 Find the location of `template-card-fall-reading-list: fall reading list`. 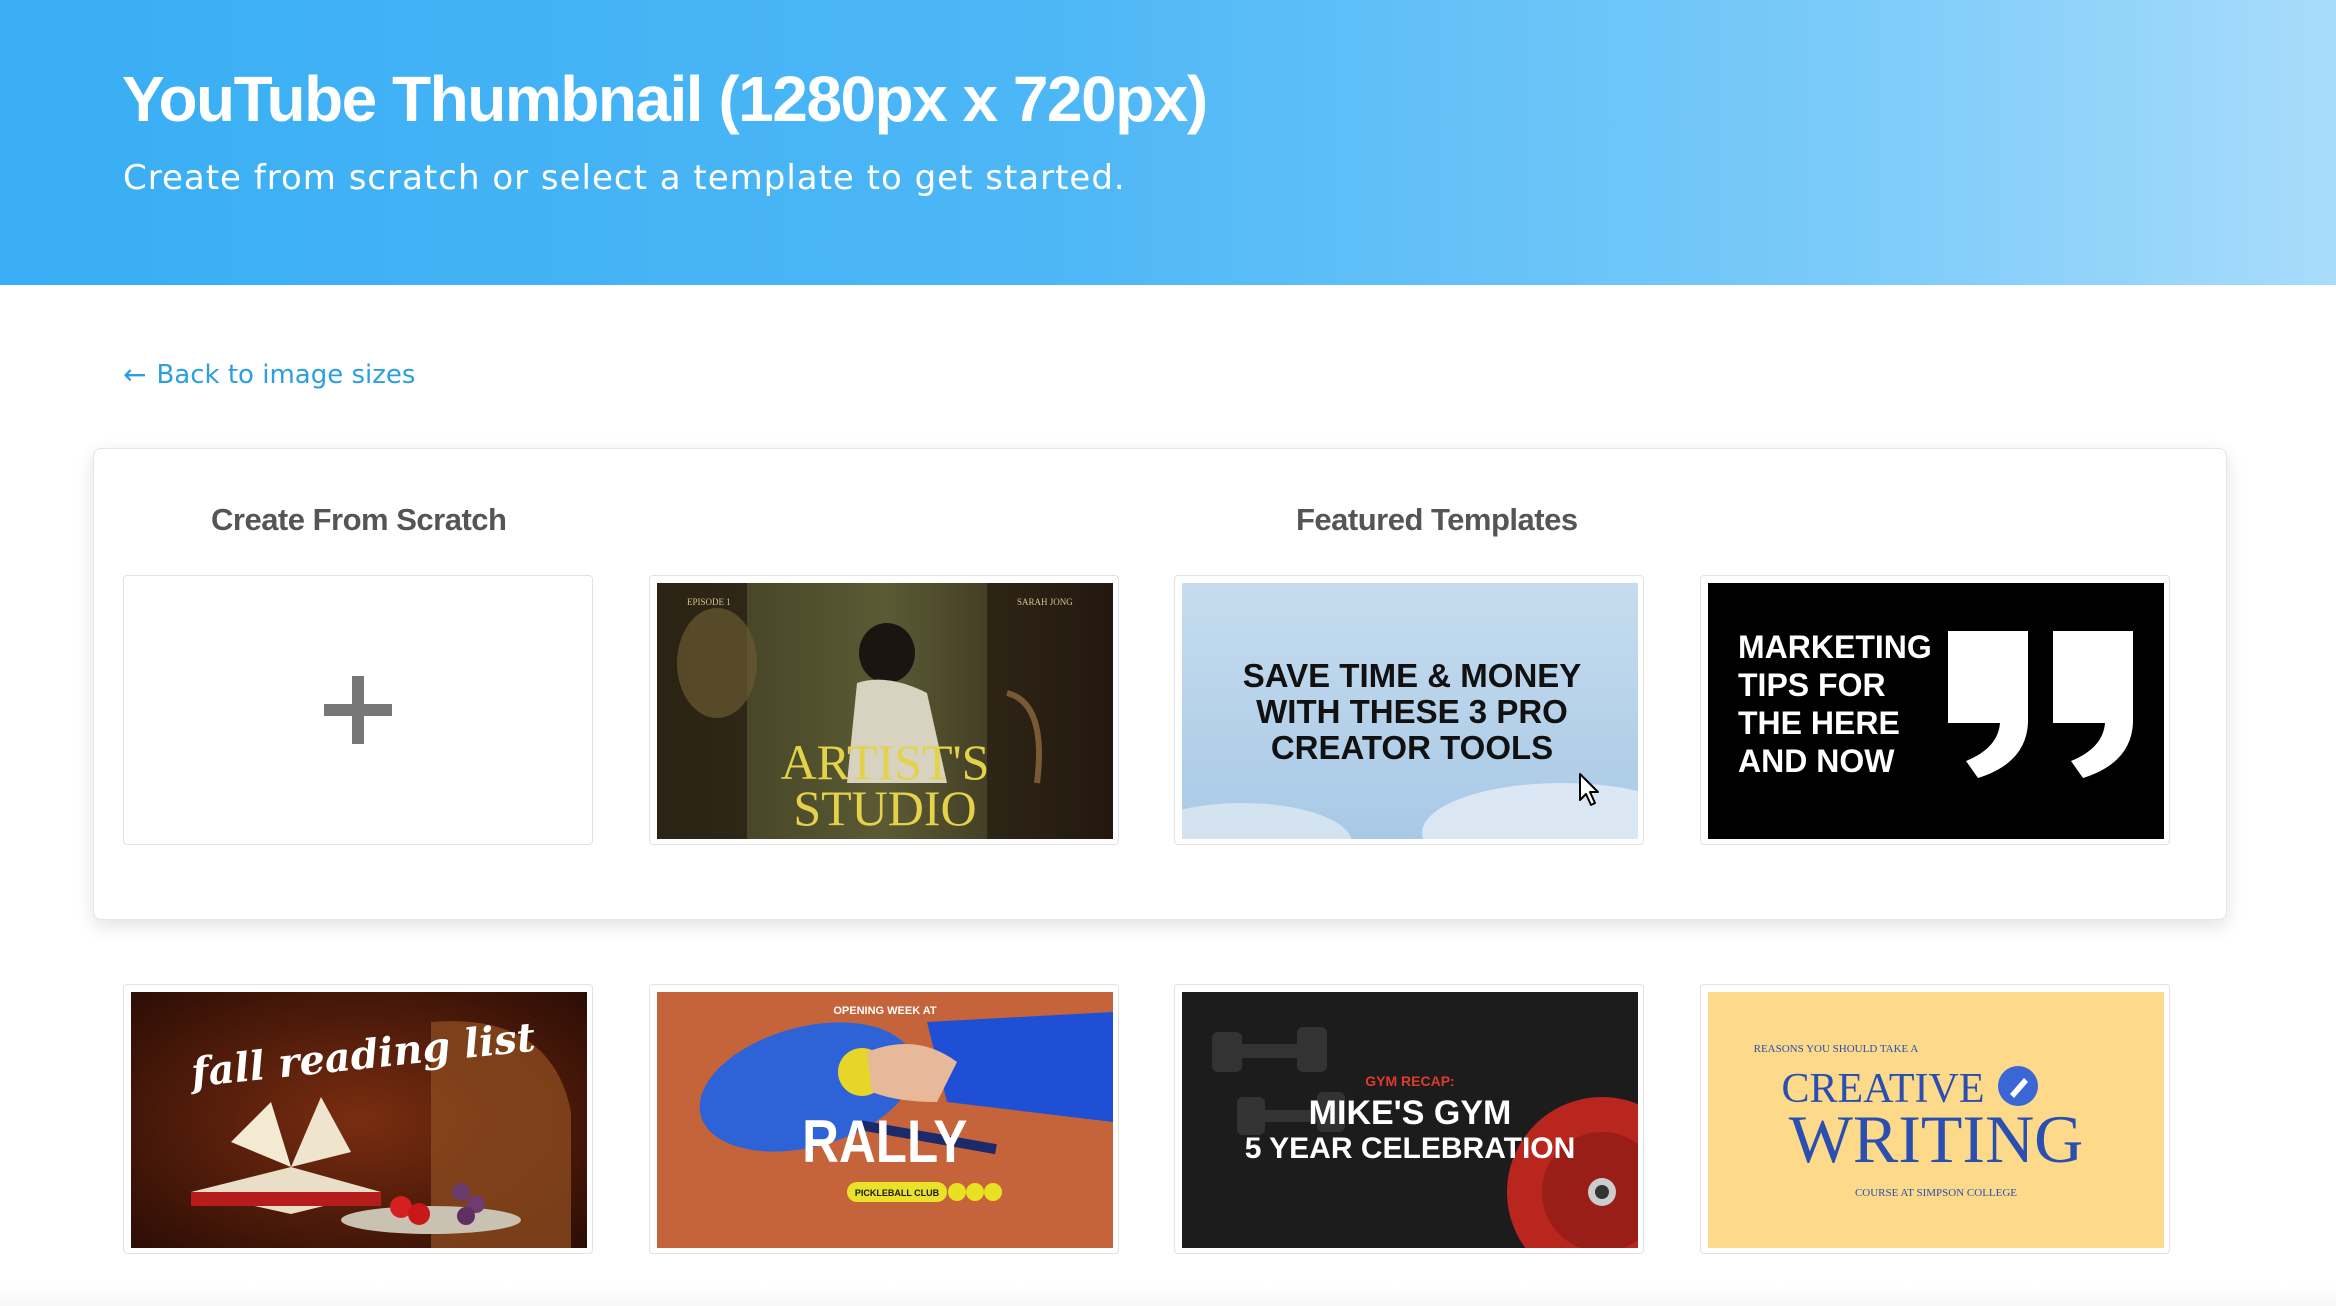

template-card-fall-reading-list: fall reading list is located at coordinates (358, 1119).